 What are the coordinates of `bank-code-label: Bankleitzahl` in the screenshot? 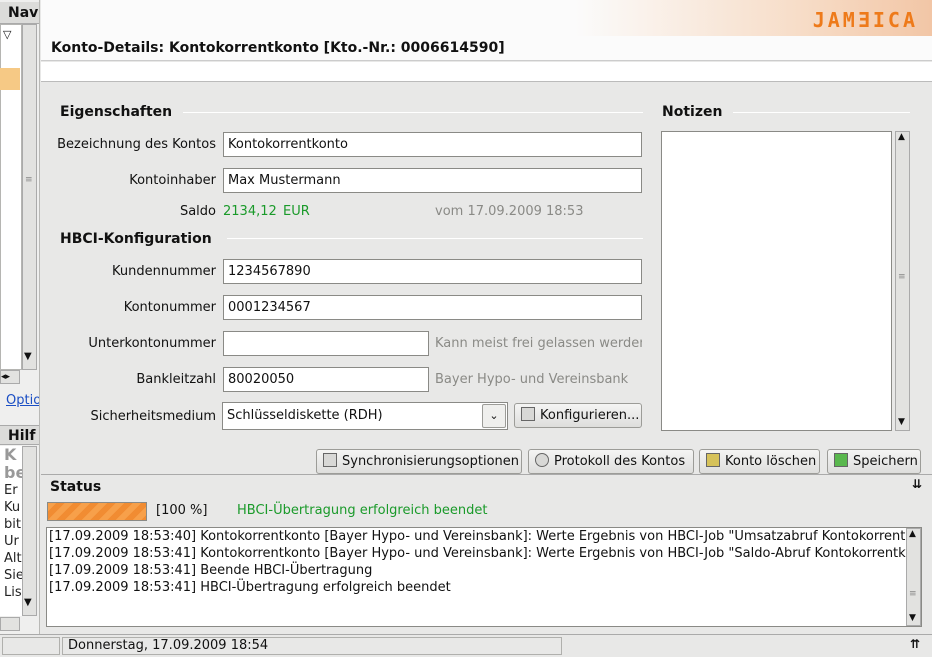 It's located at (176, 379).